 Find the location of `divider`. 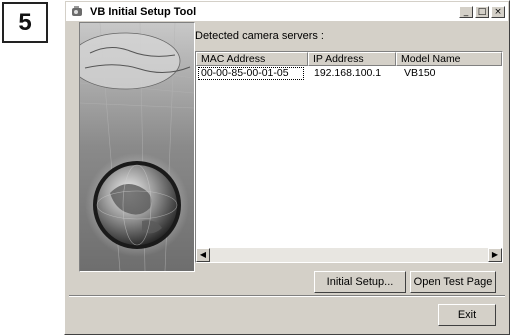

divider is located at coordinates (287, 296).